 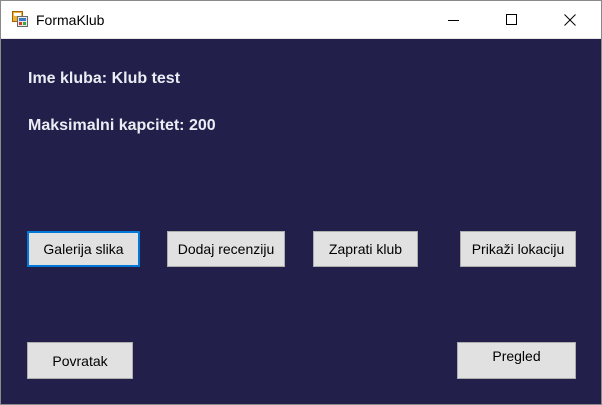 I want to click on minimize-button, so click(x=454, y=19).